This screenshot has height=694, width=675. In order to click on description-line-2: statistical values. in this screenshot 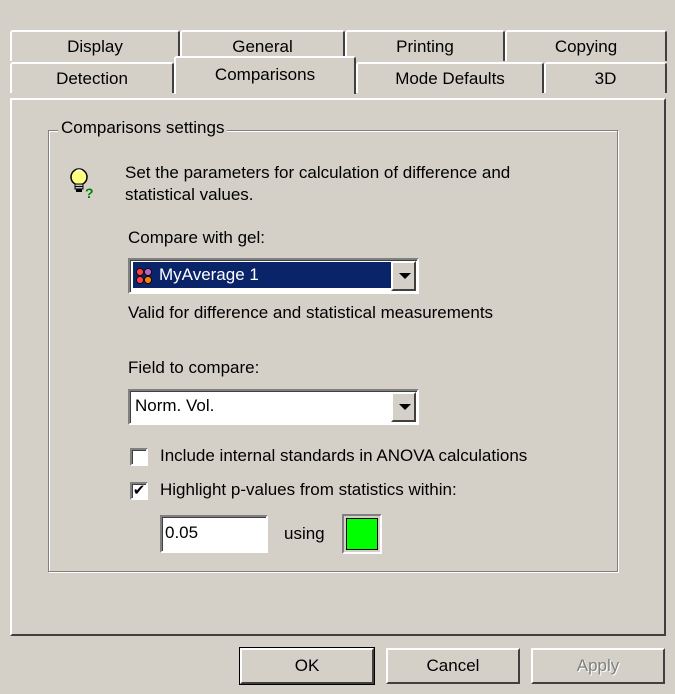, I will do `click(189, 194)`.